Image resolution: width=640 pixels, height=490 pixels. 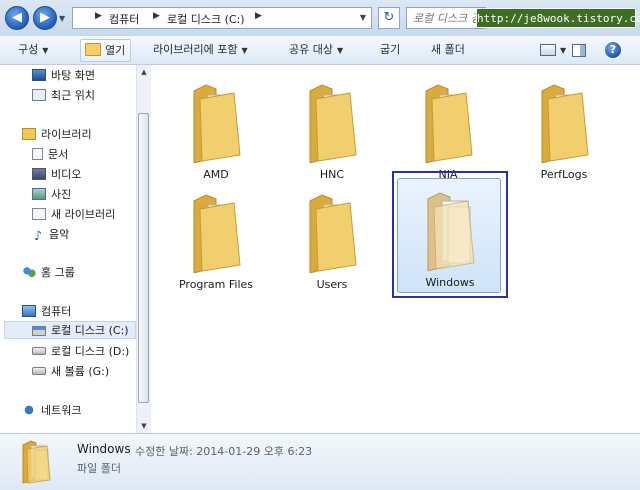 What do you see at coordinates (29, 272) in the screenshot?
I see `homegroup-icon` at bounding box center [29, 272].